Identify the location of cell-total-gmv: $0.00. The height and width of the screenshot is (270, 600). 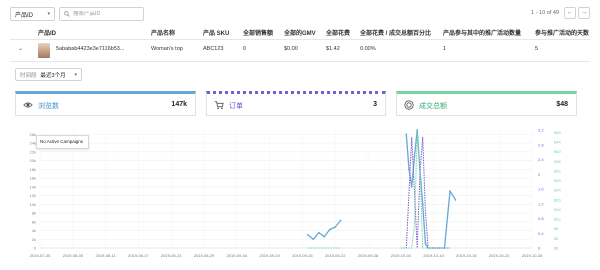
(291, 49).